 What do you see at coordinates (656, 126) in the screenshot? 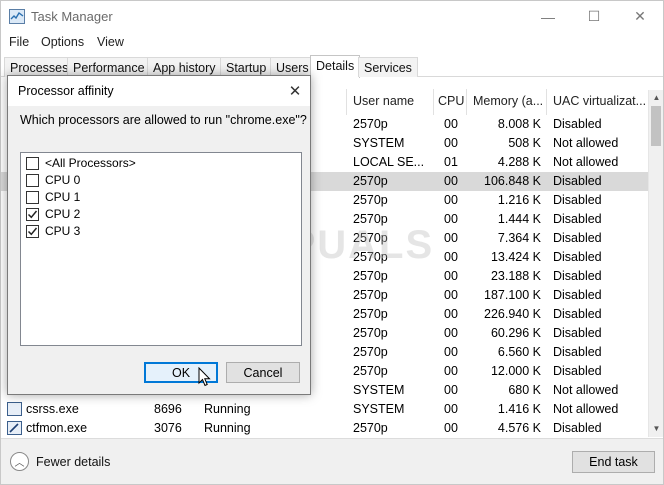
I see `scrollbar-thumb` at bounding box center [656, 126].